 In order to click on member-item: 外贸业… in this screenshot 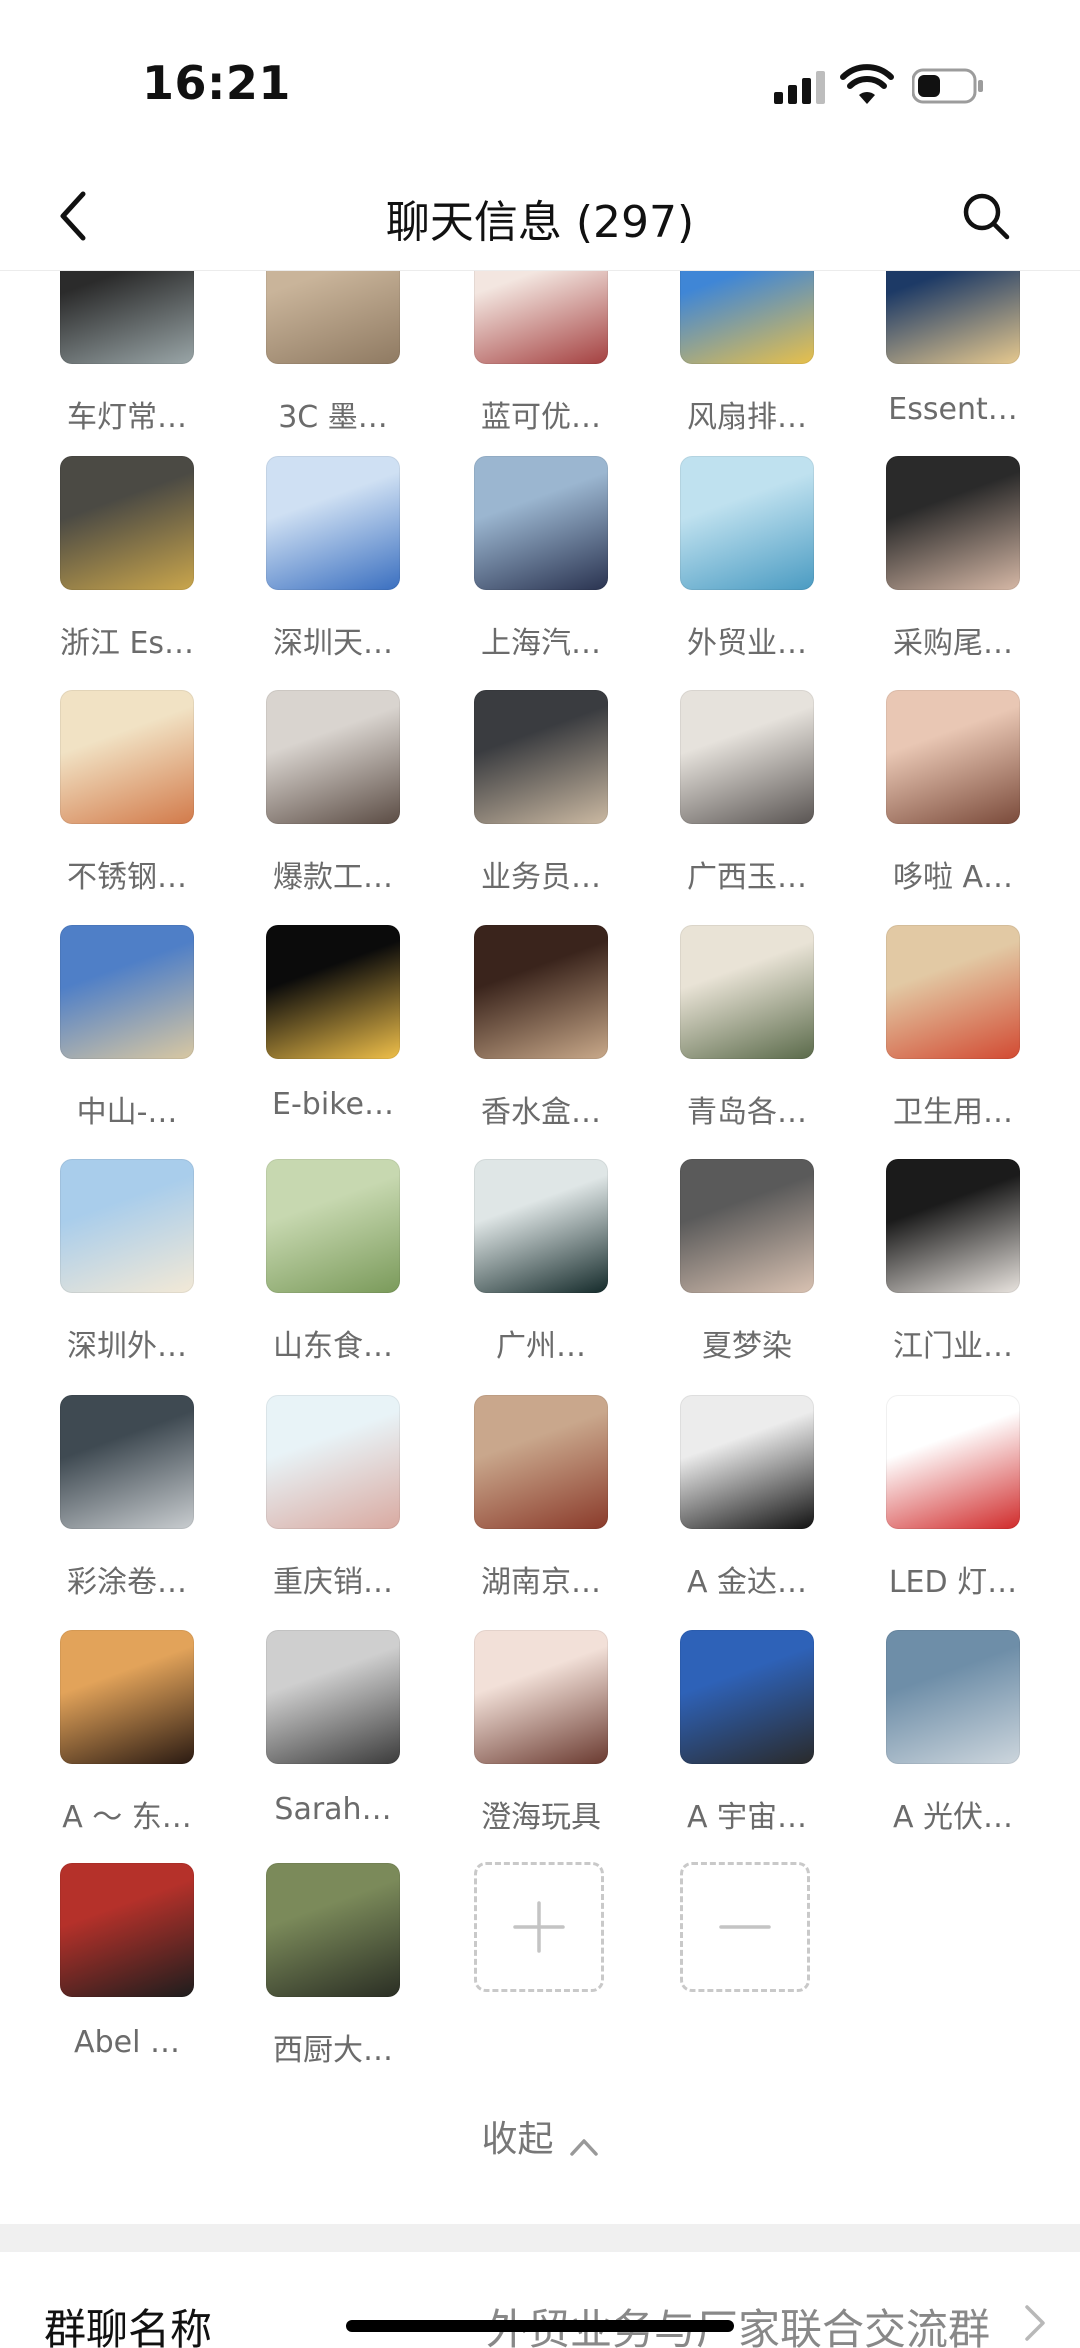, I will do `click(770, 571)`.